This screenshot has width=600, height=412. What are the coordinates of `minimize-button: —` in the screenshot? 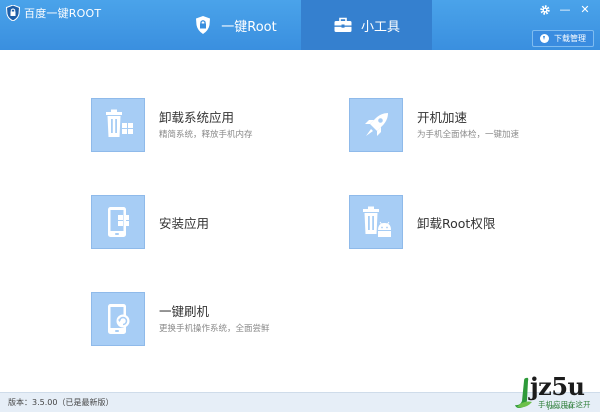 It's located at (565, 10).